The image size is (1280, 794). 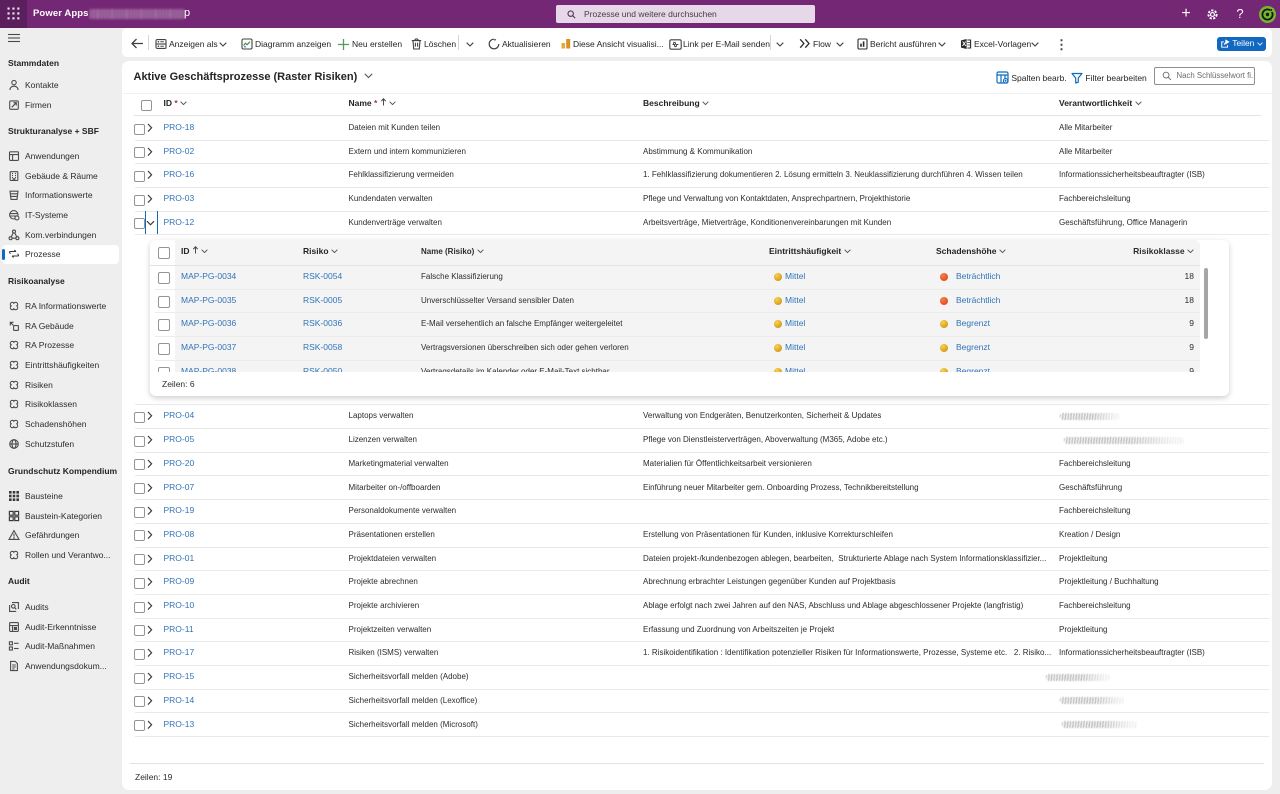 I want to click on svg-text: X, so click(x=964, y=44).